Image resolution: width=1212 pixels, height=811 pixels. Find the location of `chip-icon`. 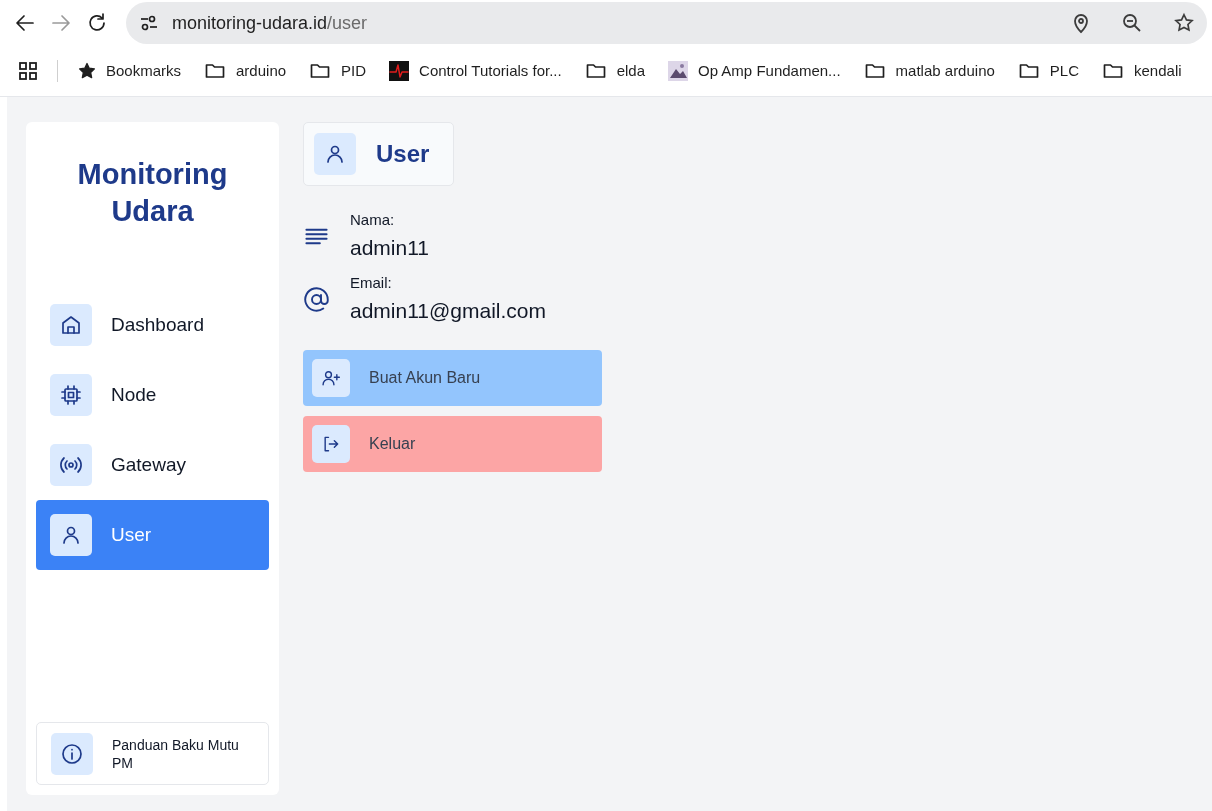

chip-icon is located at coordinates (71, 395).